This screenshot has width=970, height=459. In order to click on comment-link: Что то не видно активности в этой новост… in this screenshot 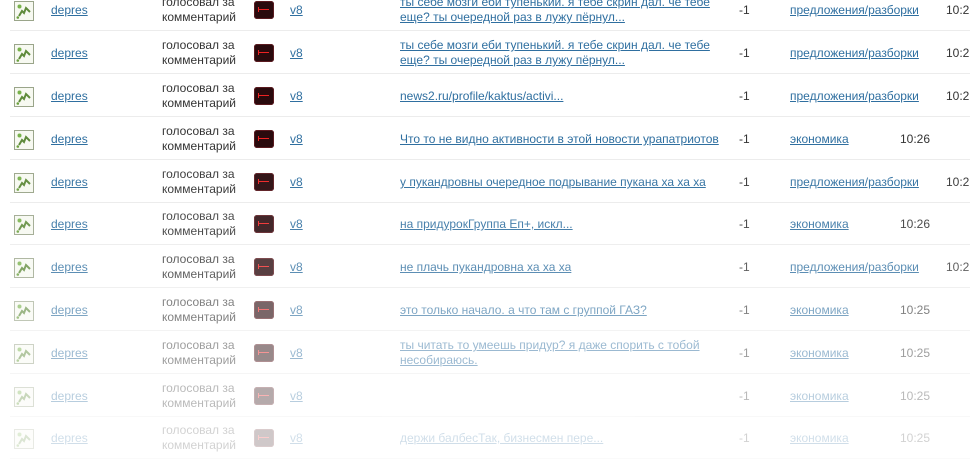, I will do `click(562, 139)`.